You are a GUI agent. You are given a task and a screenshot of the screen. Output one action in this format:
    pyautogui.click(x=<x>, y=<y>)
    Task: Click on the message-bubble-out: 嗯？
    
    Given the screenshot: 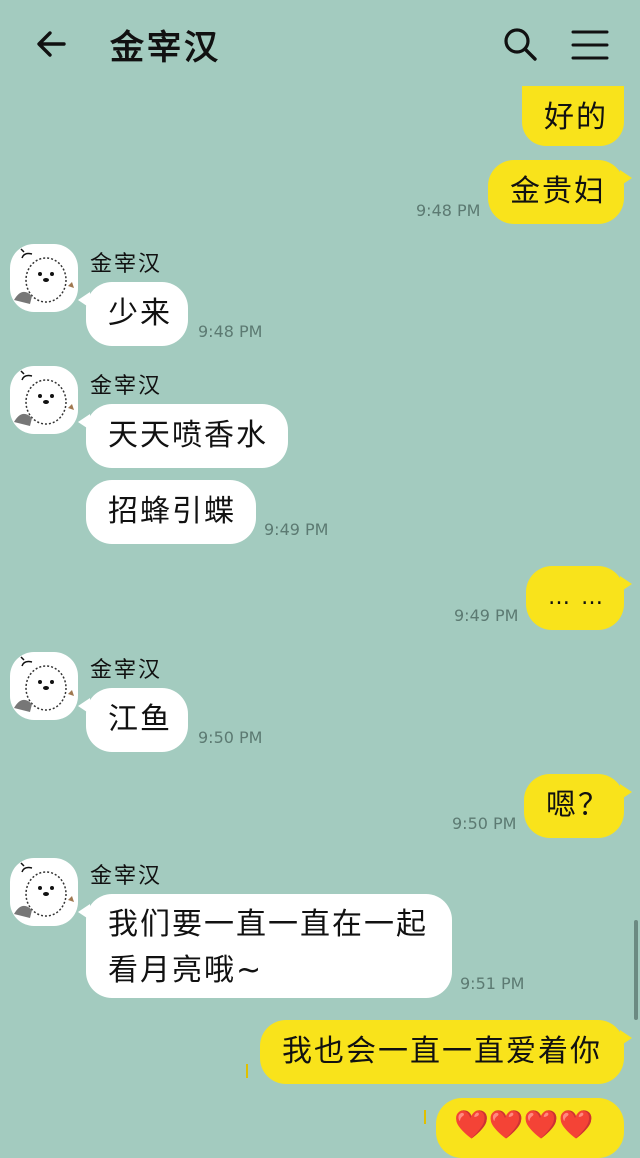 What is the action you would take?
    pyautogui.click(x=578, y=806)
    